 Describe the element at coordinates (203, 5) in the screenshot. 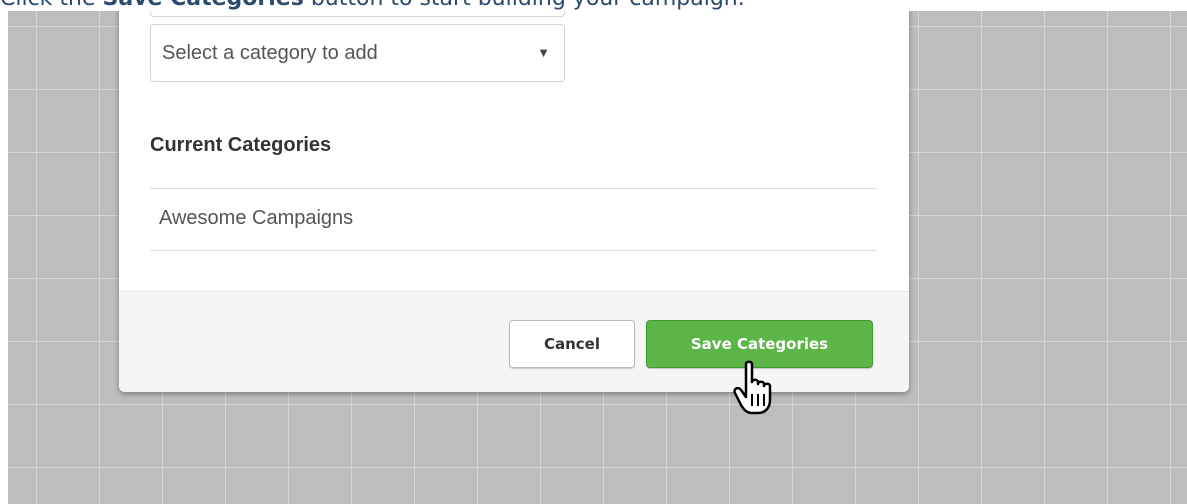

I see `instruction-highlight: Save Categories` at that location.